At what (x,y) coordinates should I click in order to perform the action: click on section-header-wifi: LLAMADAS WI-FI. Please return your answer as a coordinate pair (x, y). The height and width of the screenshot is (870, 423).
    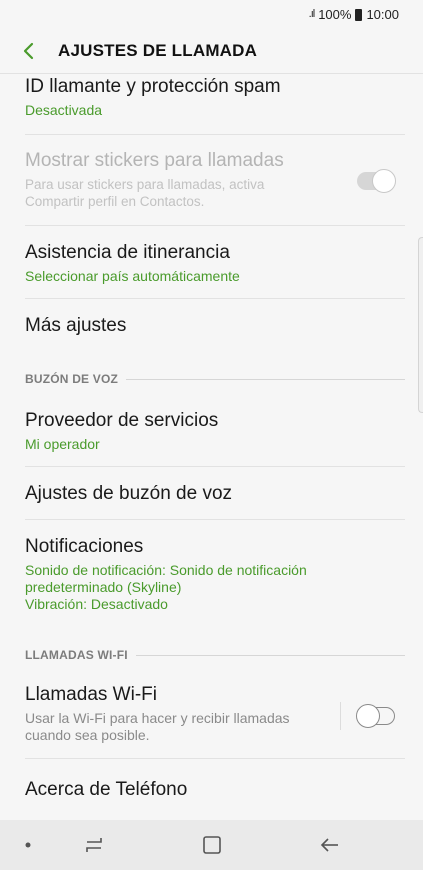
    Looking at the image, I should click on (215, 655).